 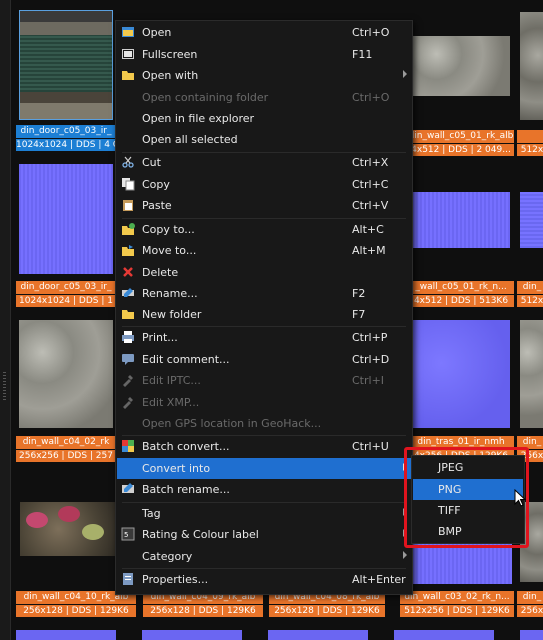 What do you see at coordinates (128, 292) in the screenshot?
I see `rename-icon` at bounding box center [128, 292].